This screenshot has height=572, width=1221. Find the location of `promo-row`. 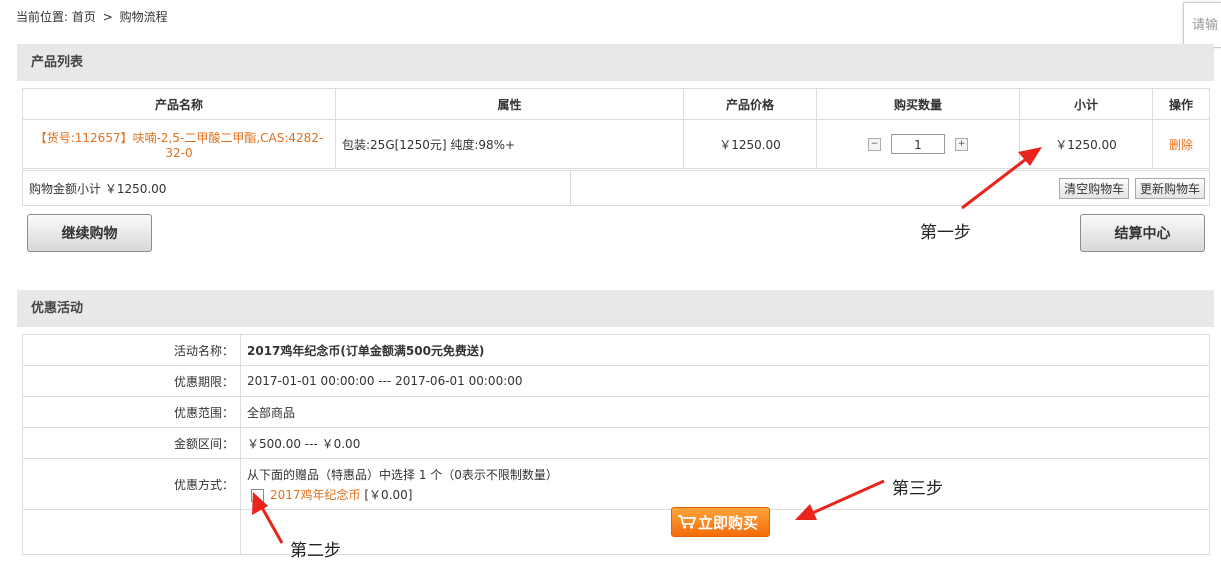

promo-row is located at coordinates (616, 532).